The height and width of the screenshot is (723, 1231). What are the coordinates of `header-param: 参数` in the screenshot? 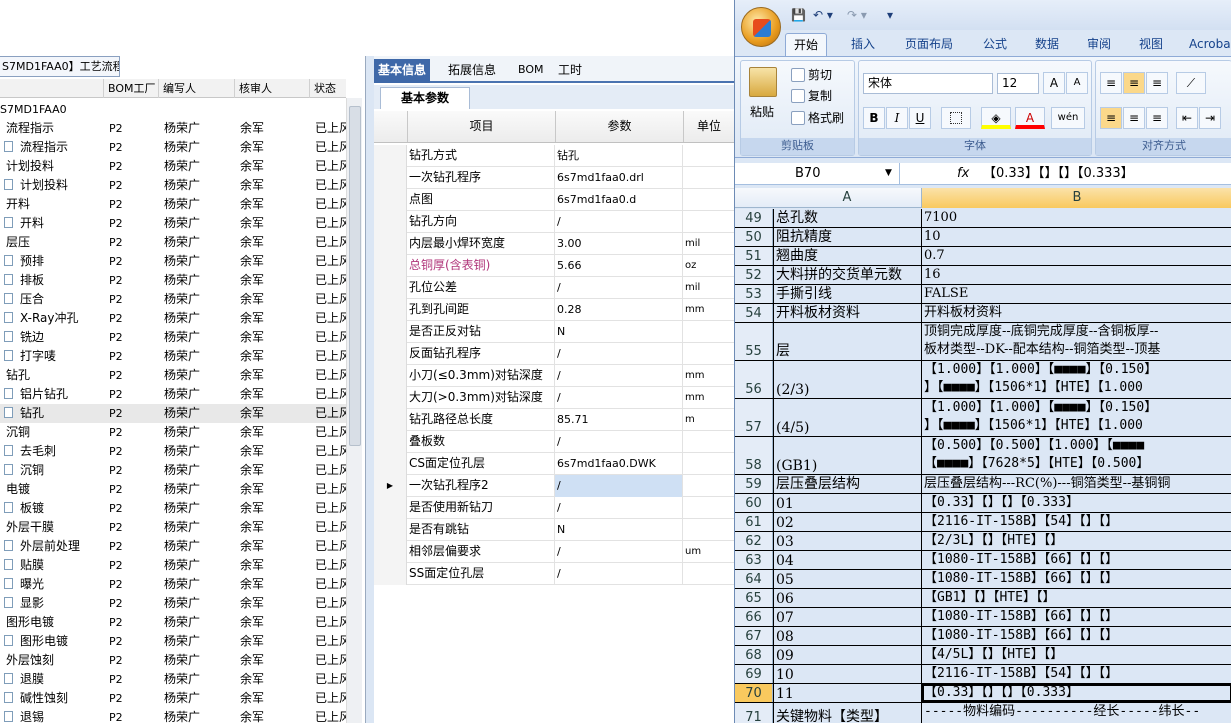 It's located at (619, 126).